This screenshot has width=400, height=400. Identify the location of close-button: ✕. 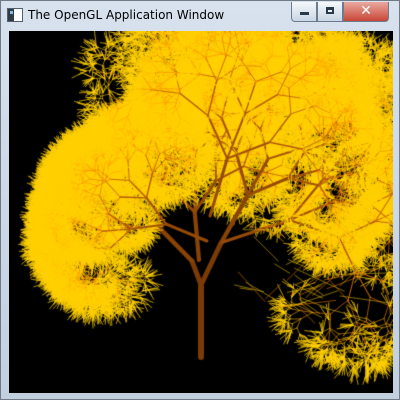
(366, 12).